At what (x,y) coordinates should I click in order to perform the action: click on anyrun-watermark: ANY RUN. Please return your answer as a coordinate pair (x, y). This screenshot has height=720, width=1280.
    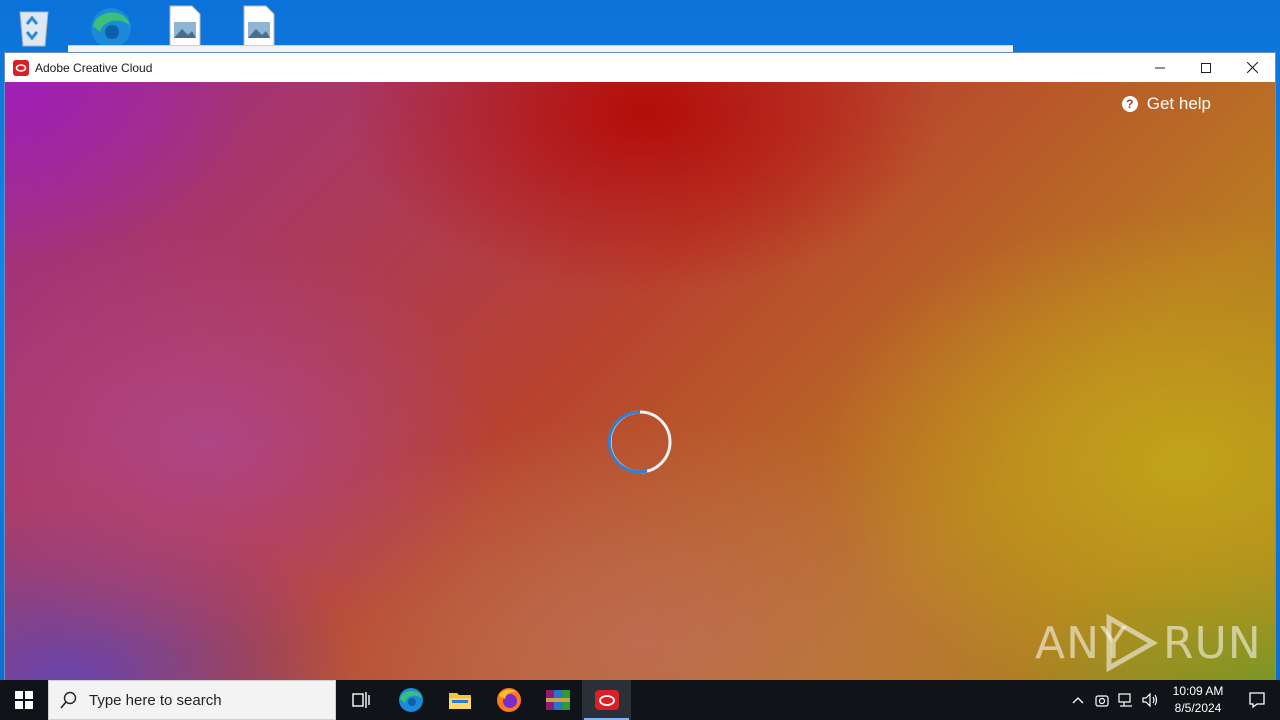
    Looking at the image, I should click on (1148, 642).